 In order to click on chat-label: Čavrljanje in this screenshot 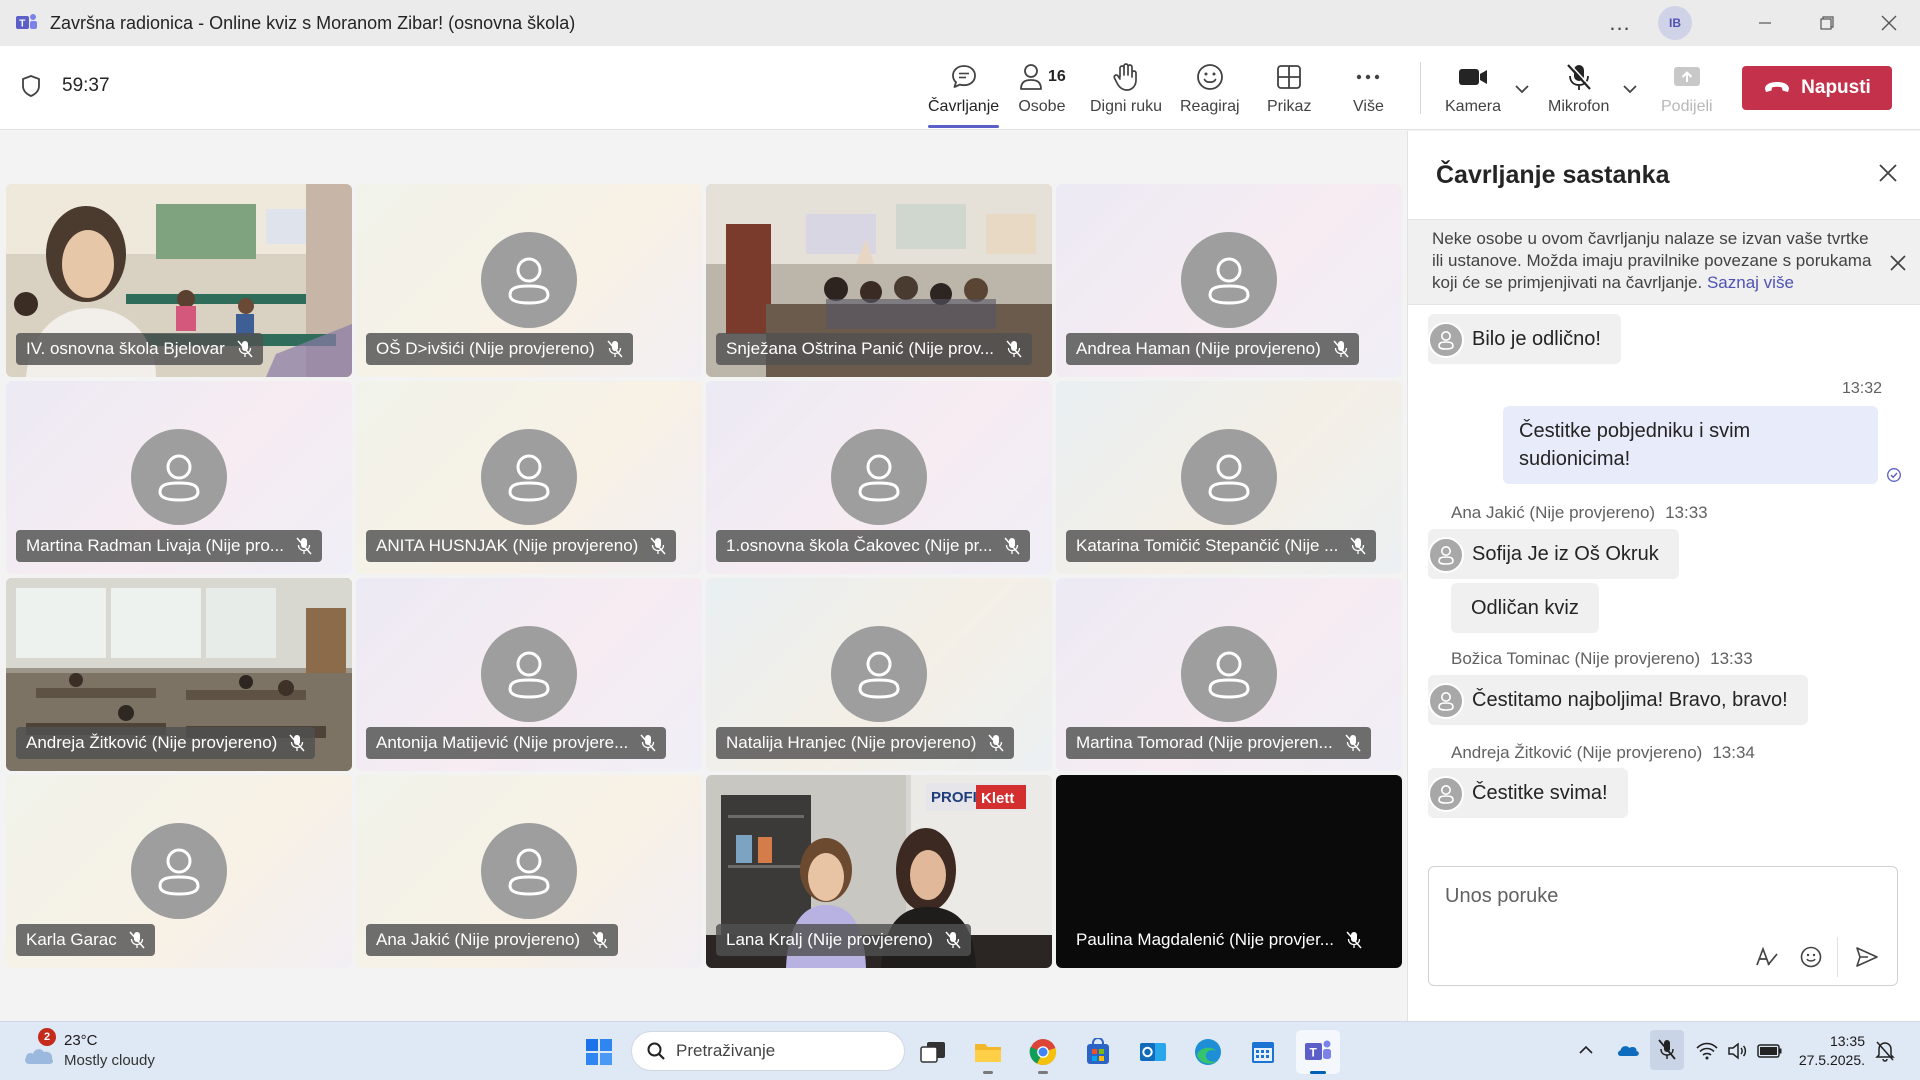, I will do `click(964, 106)`.